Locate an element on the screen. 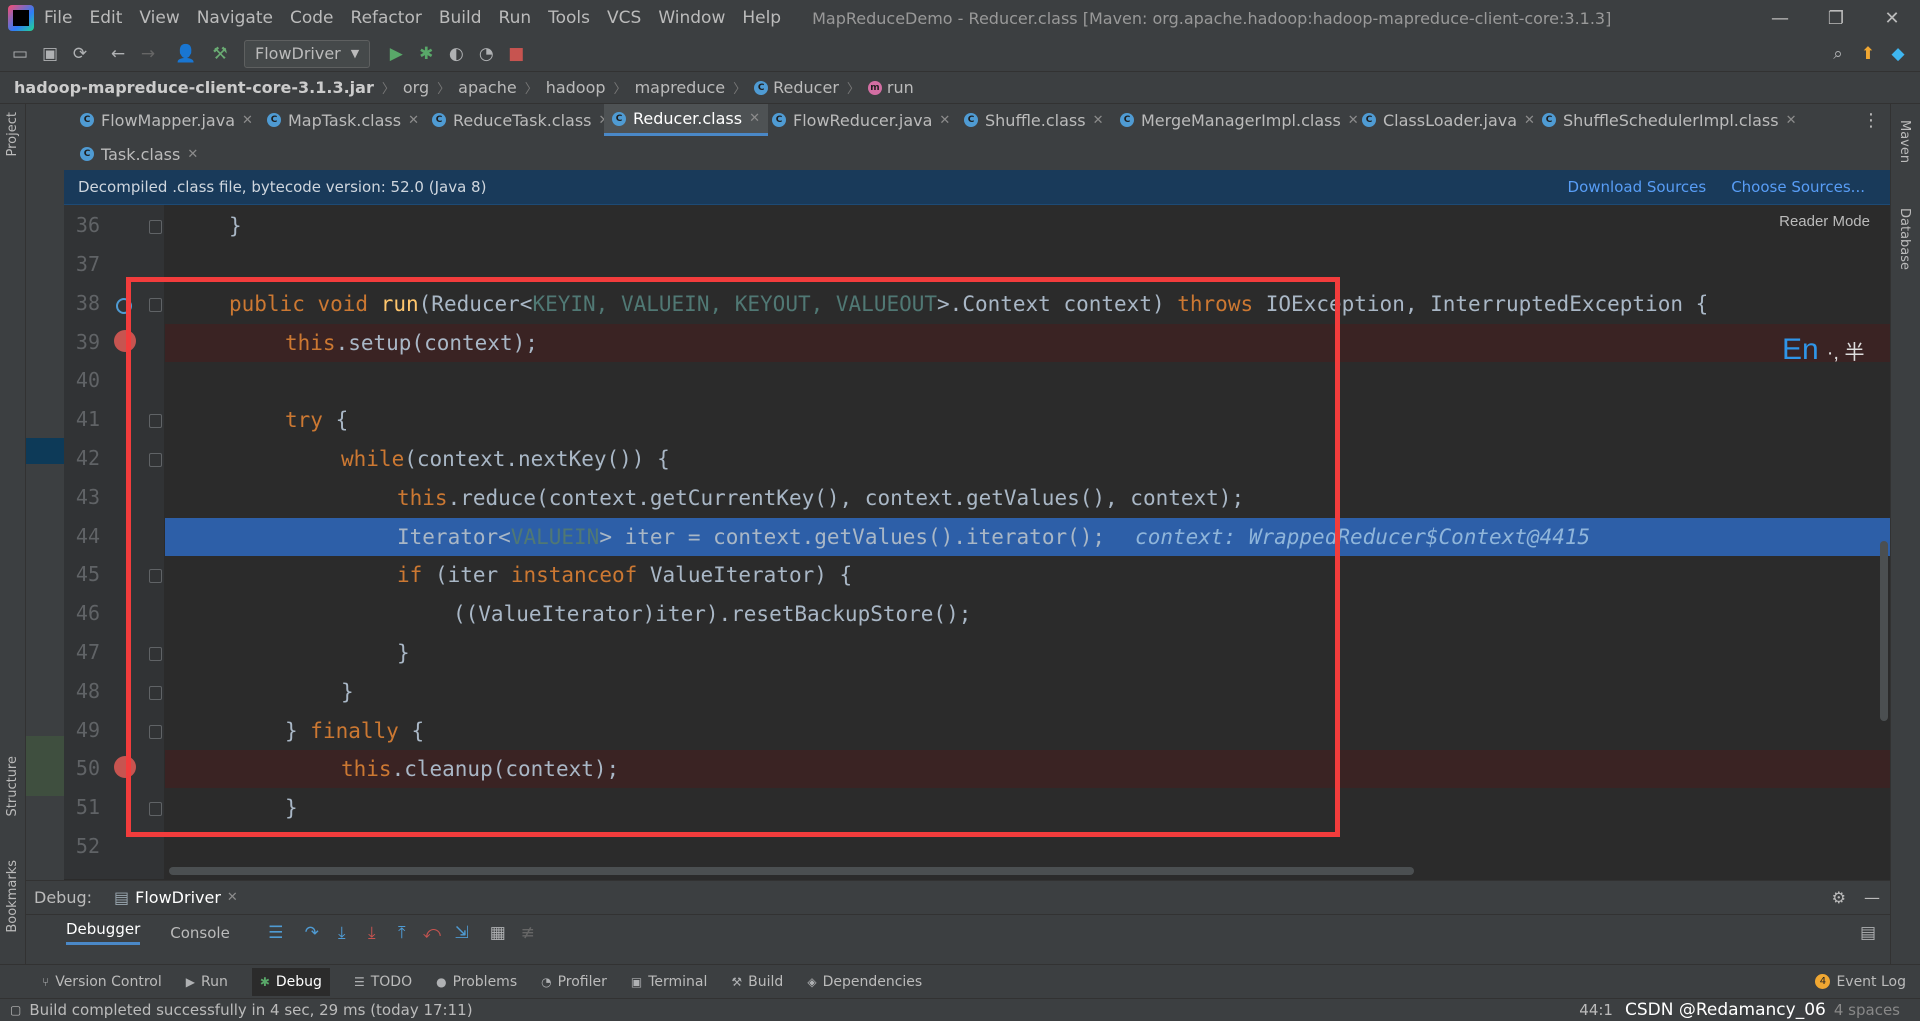  menu-refactor: Refactor is located at coordinates (386, 18).